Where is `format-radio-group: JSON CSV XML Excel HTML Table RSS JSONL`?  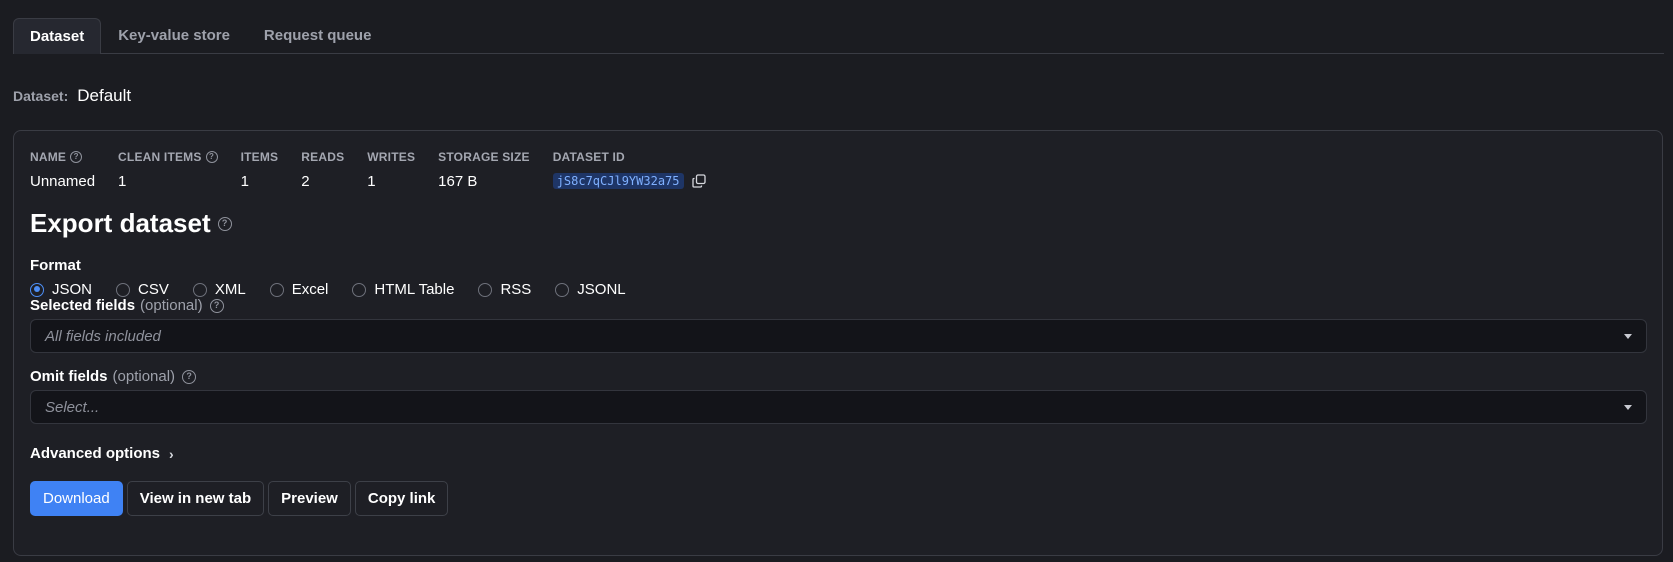
format-radio-group: JSON CSV XML Excel HTML Table RSS JSONL is located at coordinates (340, 289).